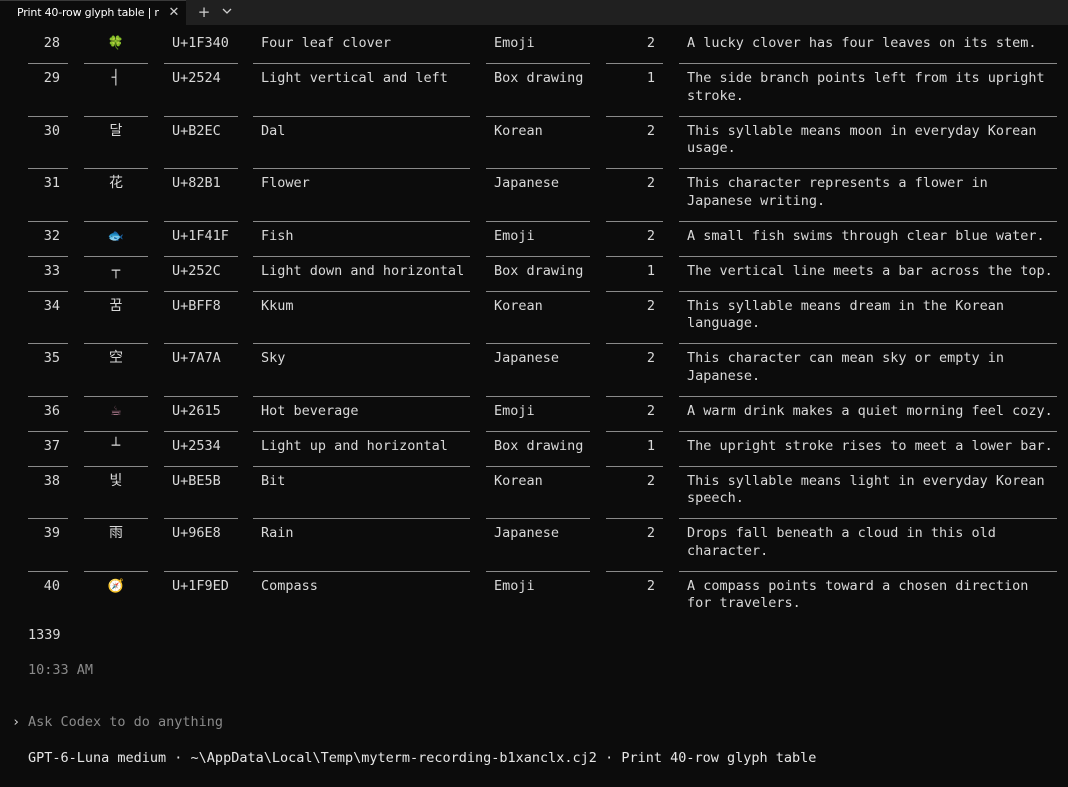  Describe the element at coordinates (196, 533) in the screenshot. I see `cell-codepoint: U+96E8` at that location.